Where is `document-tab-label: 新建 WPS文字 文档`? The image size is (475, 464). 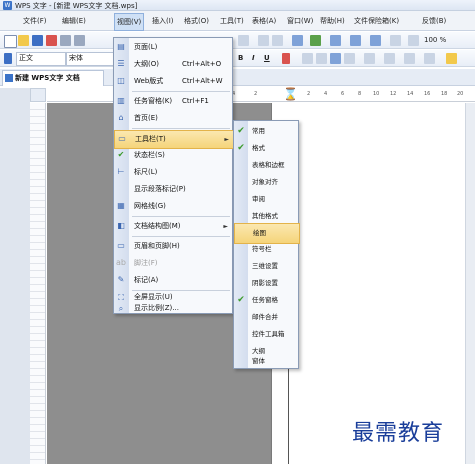
document-tab-label: 新建 WPS文字 文档 is located at coordinates (47, 78).